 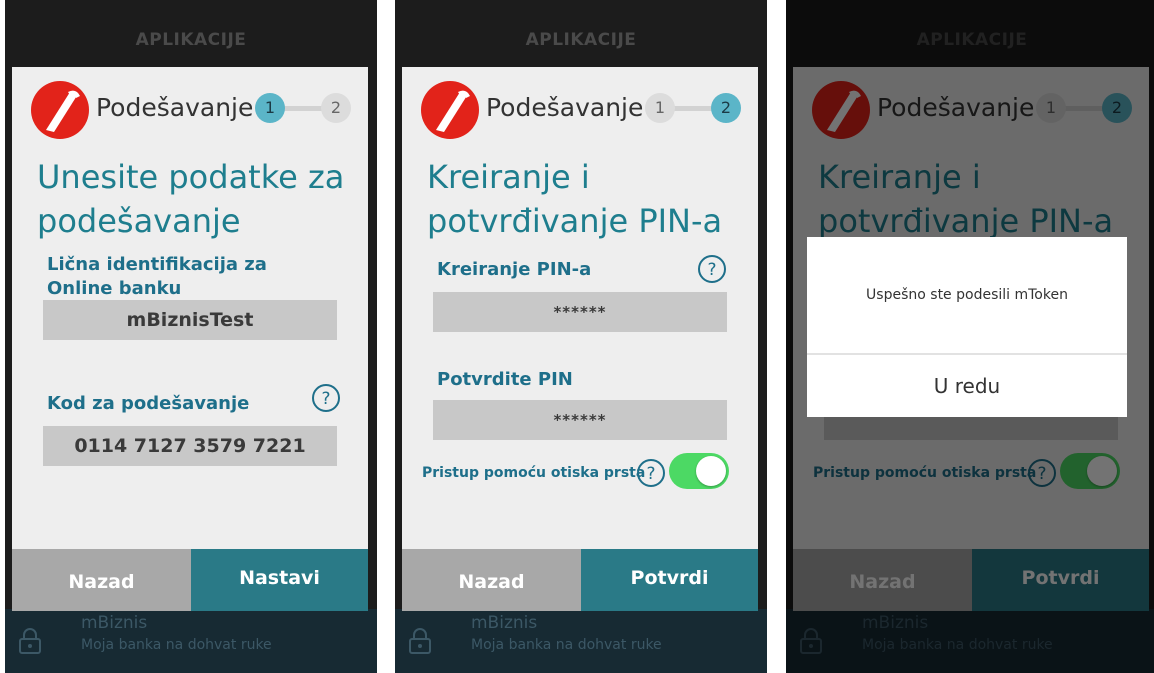 I want to click on setup-code-label: Kod za podešavanje, so click(x=148, y=403).